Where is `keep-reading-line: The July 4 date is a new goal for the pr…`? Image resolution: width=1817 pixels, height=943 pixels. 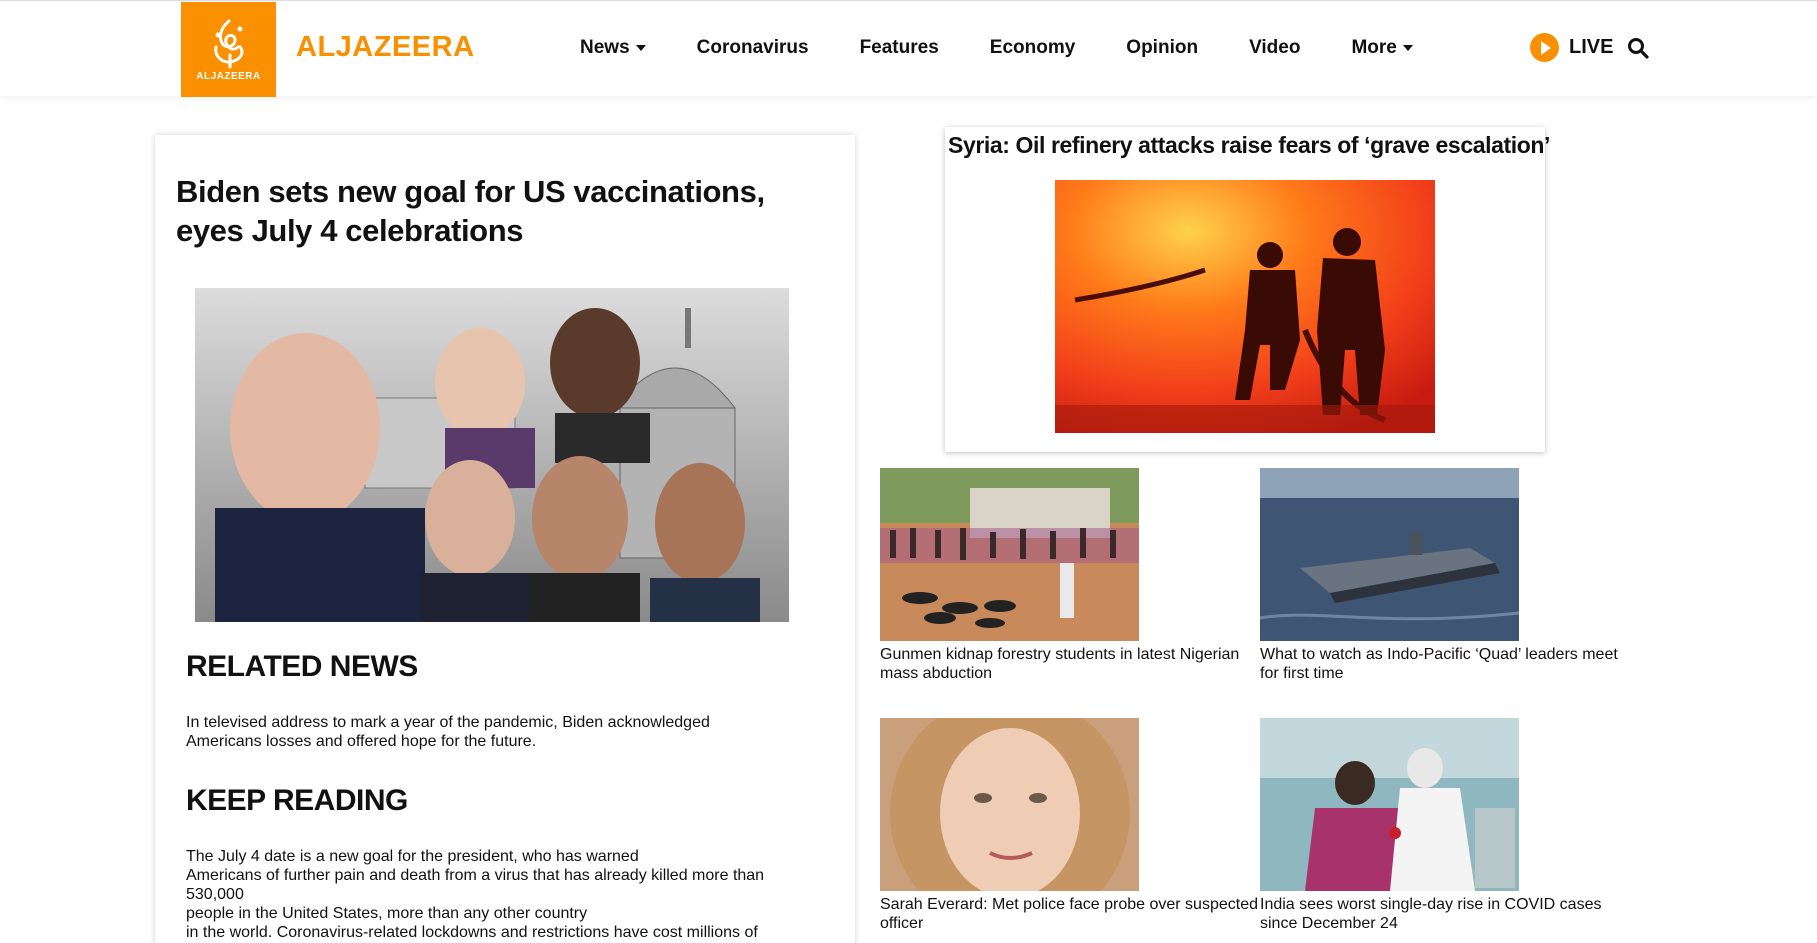
keep-reading-line: The July 4 date is a new goal for the pr… is located at coordinates (412, 856).